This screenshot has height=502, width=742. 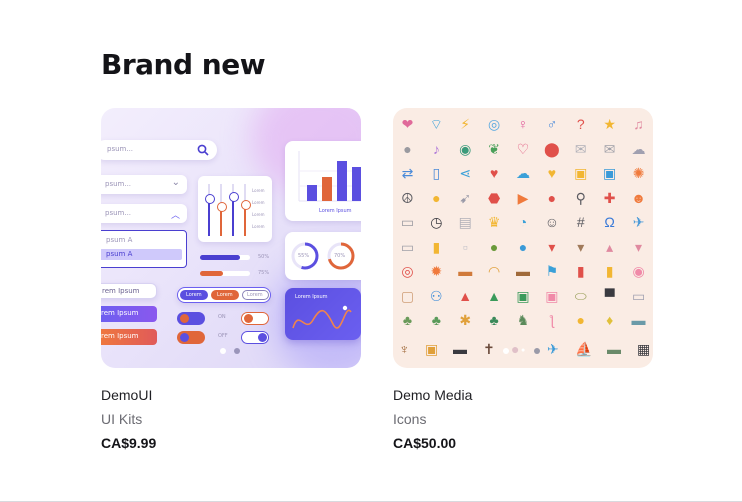 I want to click on share-icon: ⋖, so click(x=465, y=173).